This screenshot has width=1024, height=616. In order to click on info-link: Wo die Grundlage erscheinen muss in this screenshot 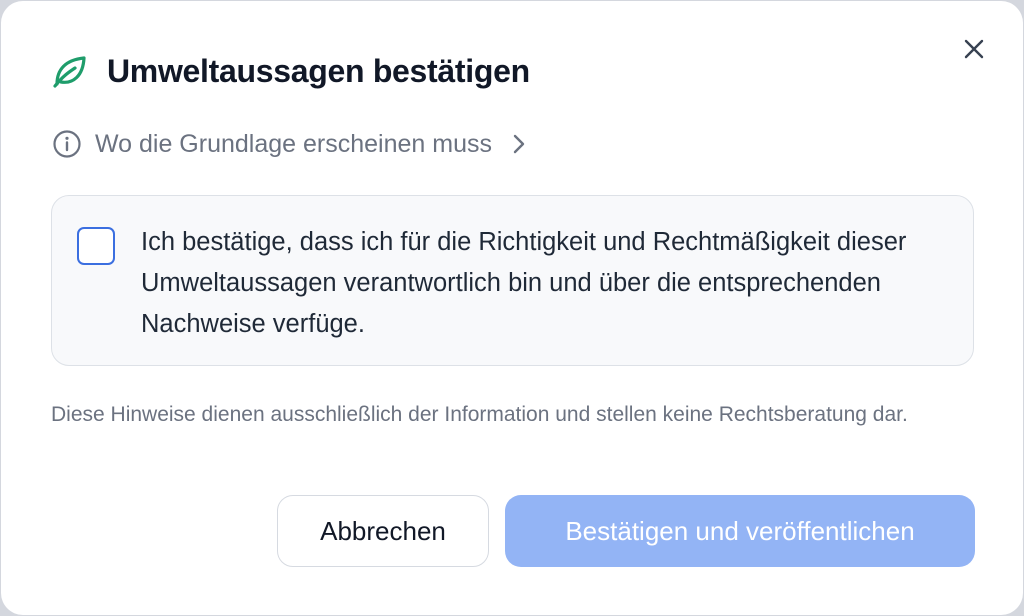, I will do `click(290, 144)`.